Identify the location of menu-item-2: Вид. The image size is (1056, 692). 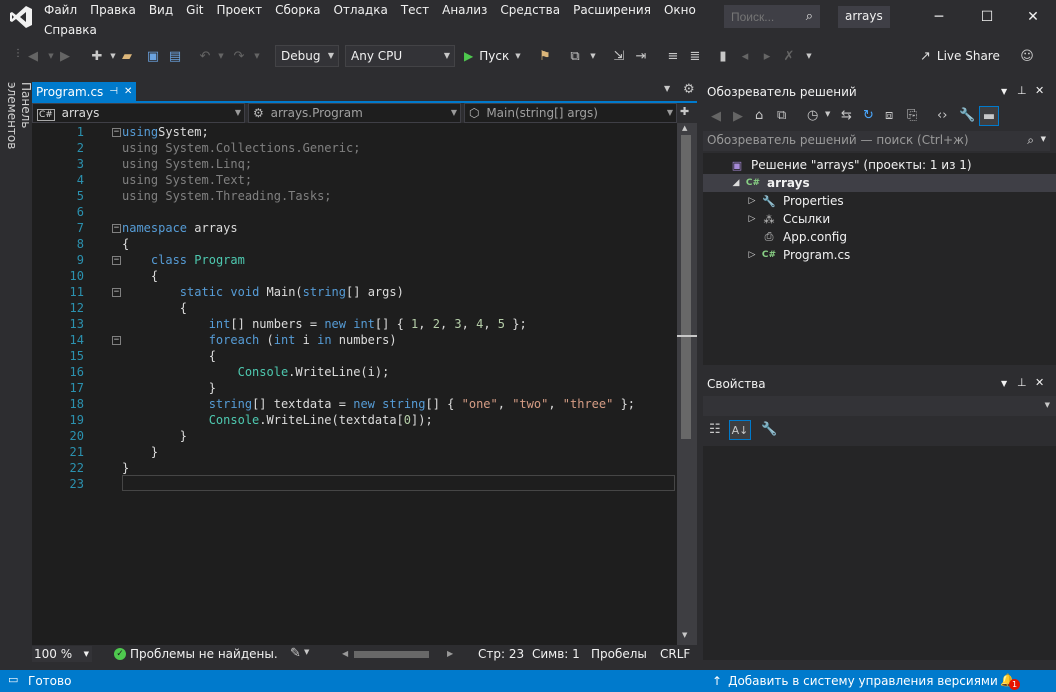
(161, 10).